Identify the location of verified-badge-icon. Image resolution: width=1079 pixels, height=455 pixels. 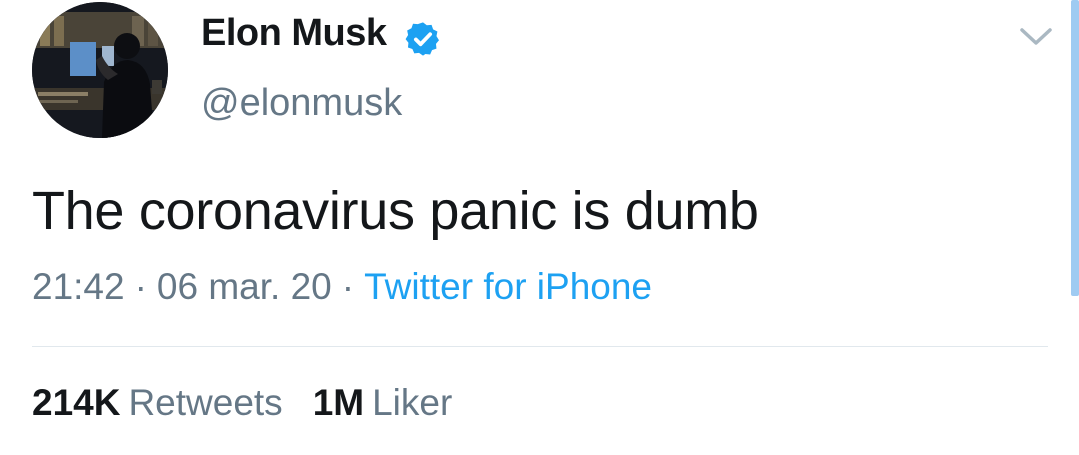
(422, 39).